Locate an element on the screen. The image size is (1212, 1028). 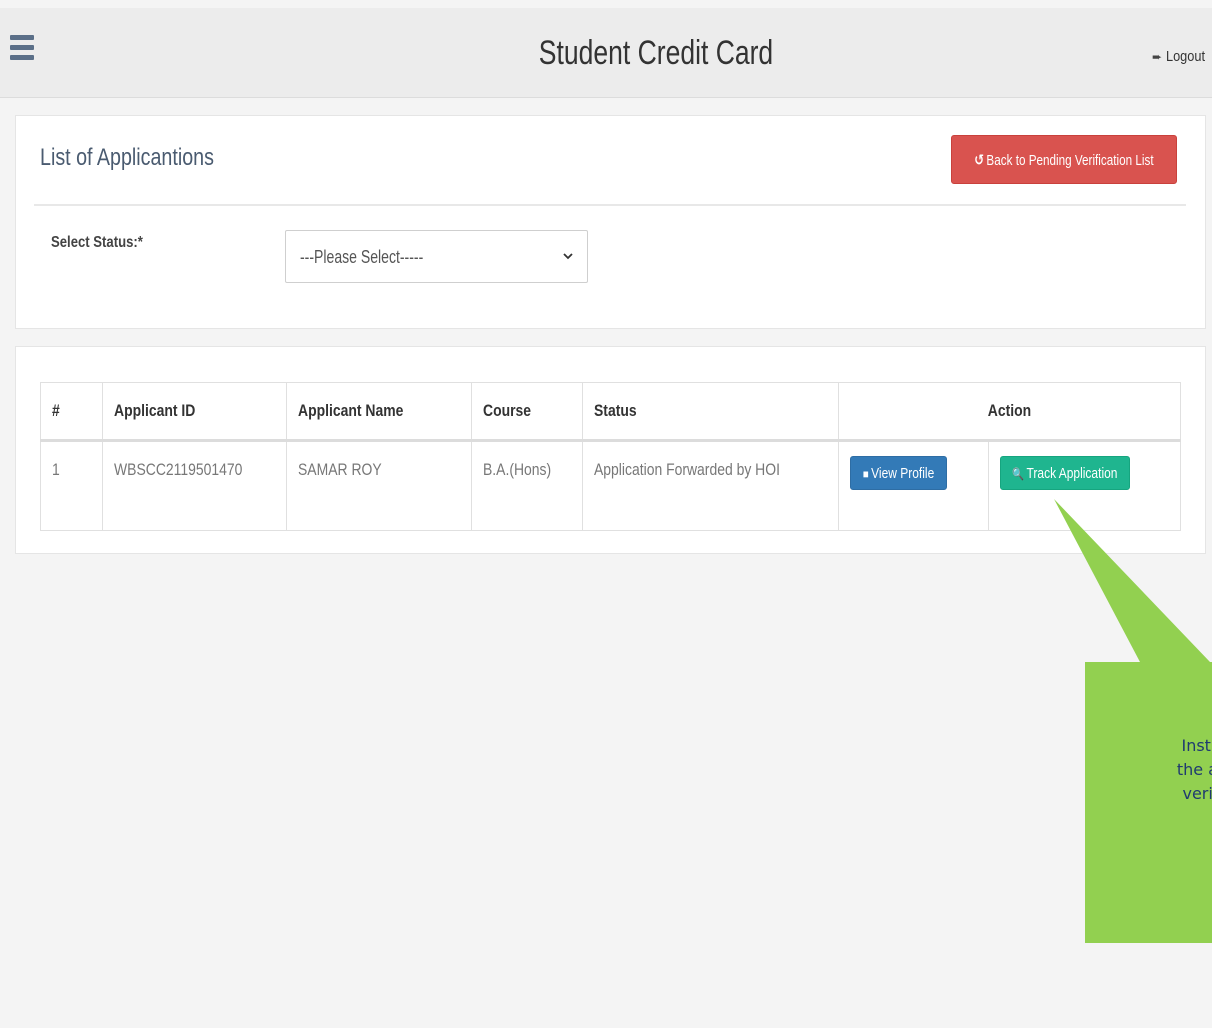
list-title: List of Applicantions is located at coordinates (127, 157).